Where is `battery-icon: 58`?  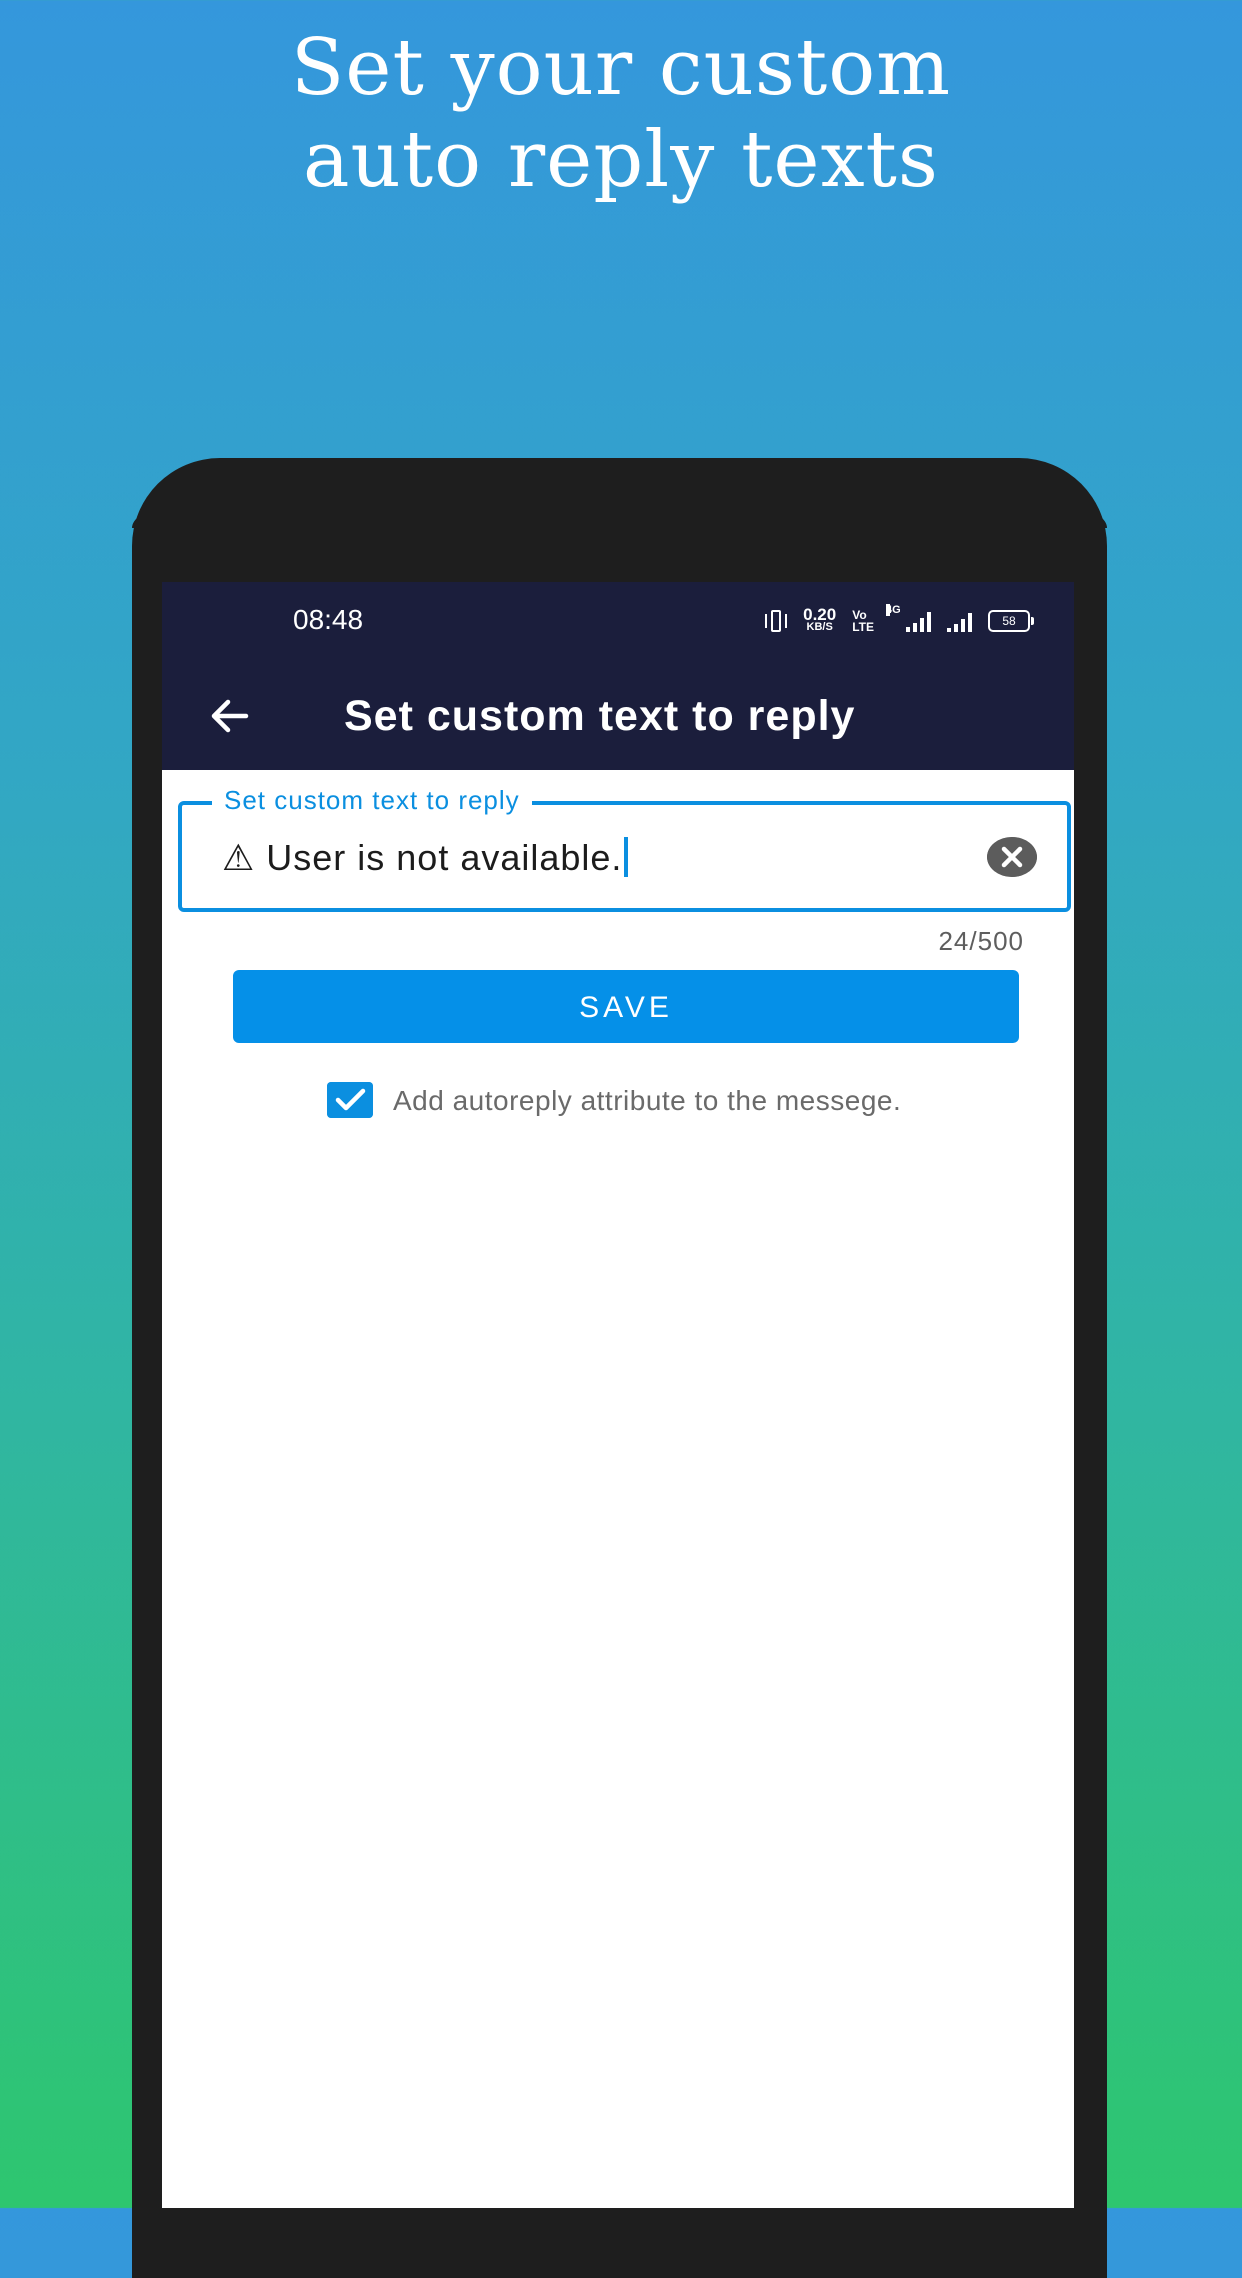 battery-icon: 58 is located at coordinates (1011, 621).